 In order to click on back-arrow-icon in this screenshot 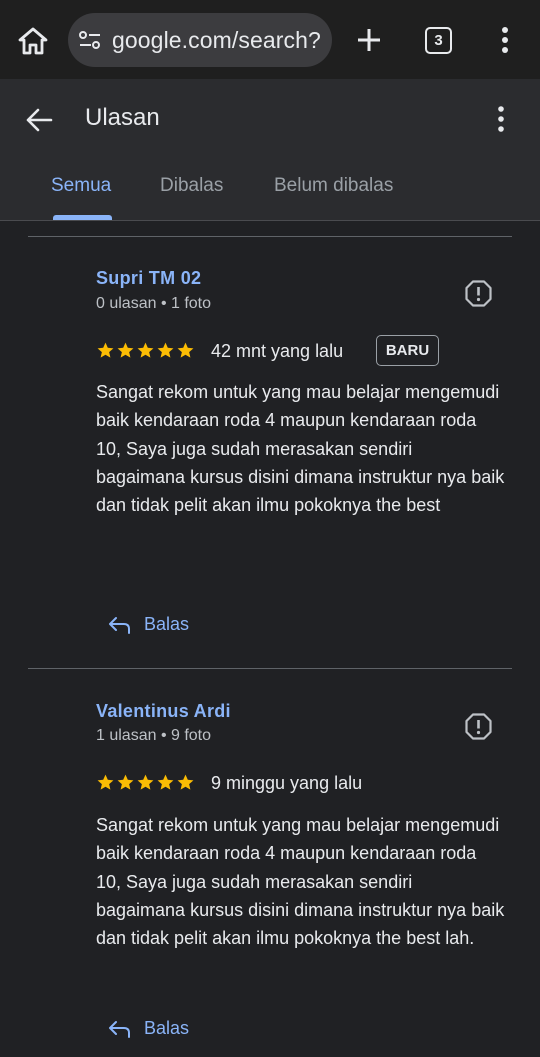, I will do `click(39, 120)`.